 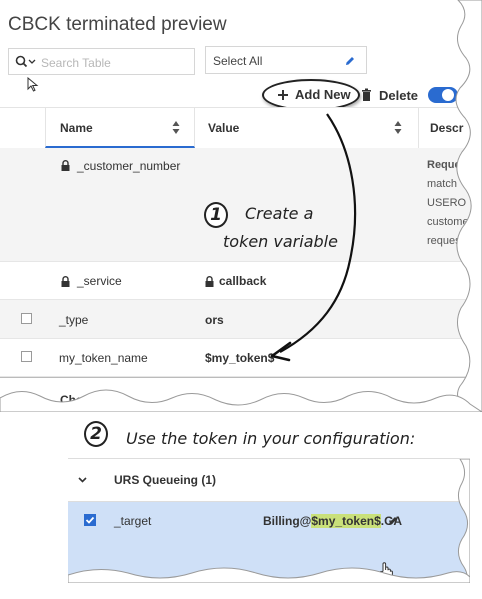 What do you see at coordinates (280, 241) in the screenshot?
I see `step1-text: token variable` at bounding box center [280, 241].